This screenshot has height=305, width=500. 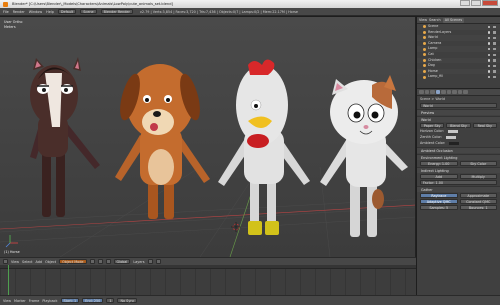 I want to click on world-tab-icon, so click(x=437, y=92).